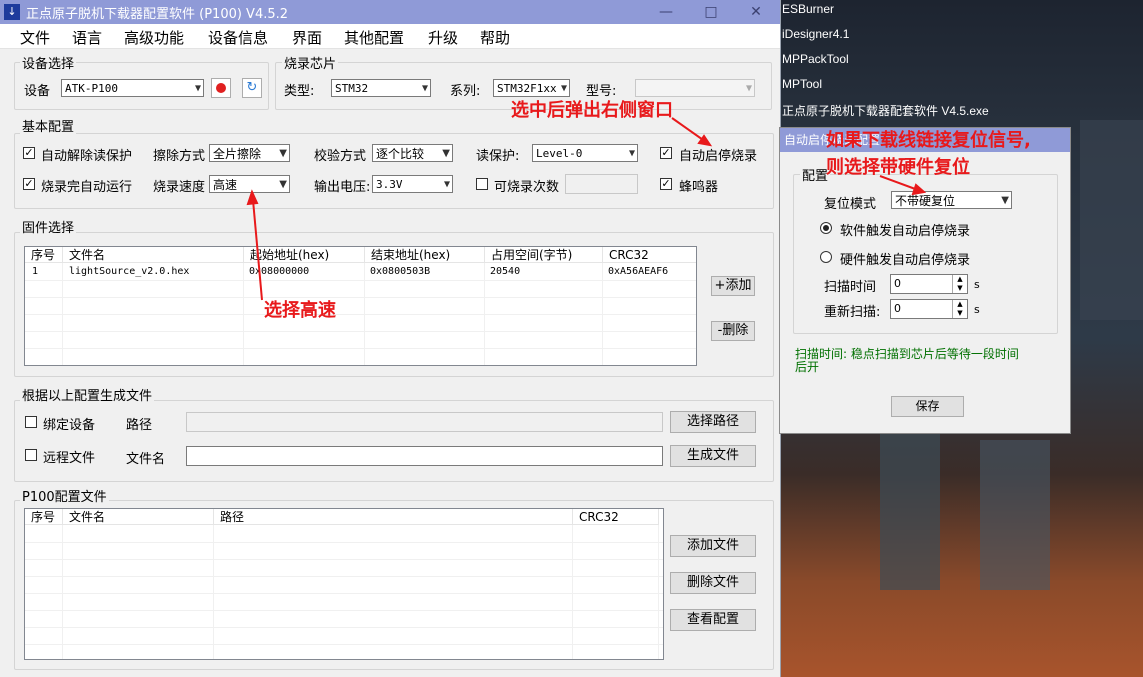 This screenshot has height=677, width=1143. What do you see at coordinates (928, 140) in the screenshot?
I see `annotation-reset-signal: 如果下载线链接复位信号,` at bounding box center [928, 140].